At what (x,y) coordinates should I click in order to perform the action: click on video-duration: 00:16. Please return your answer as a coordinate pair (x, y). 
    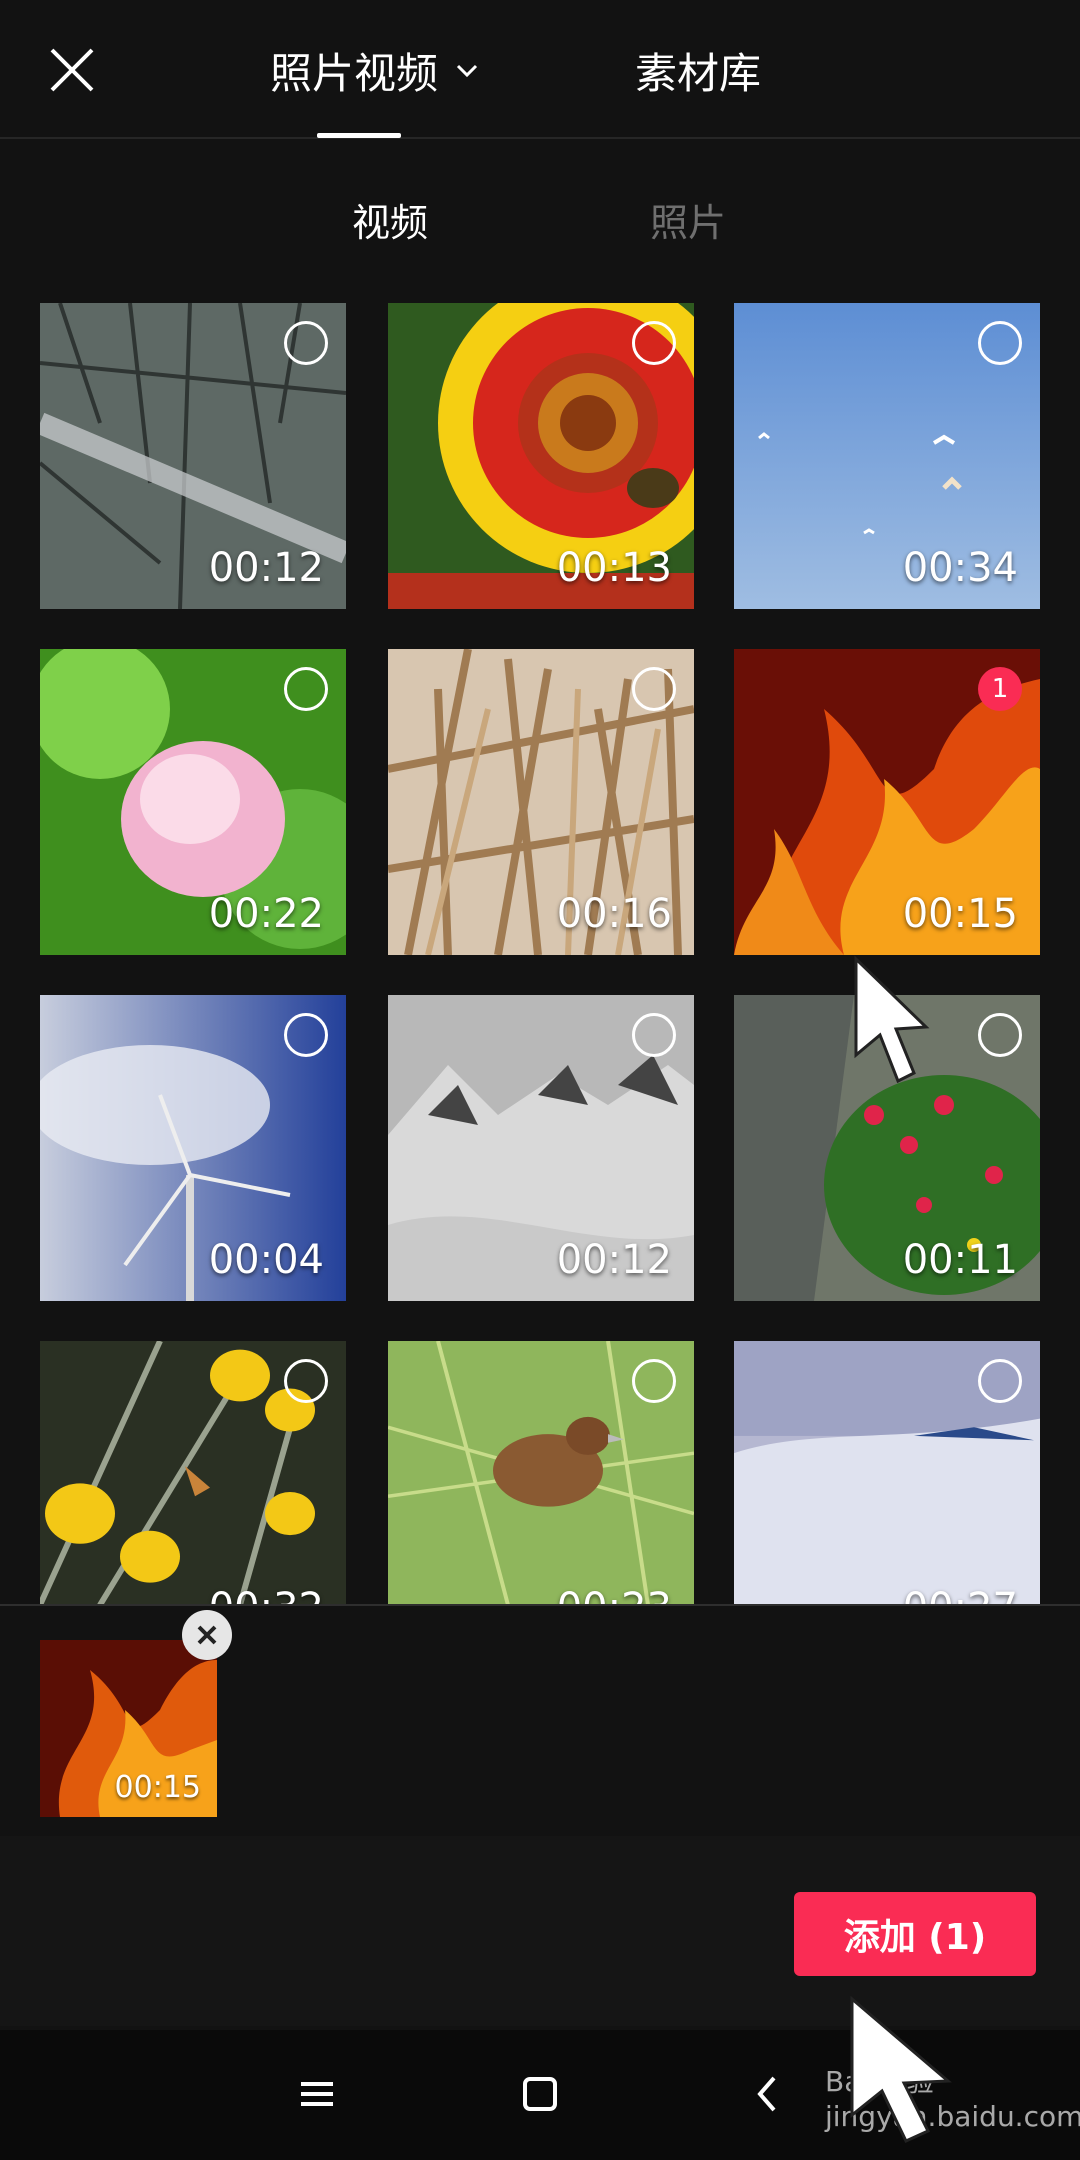
    Looking at the image, I should click on (614, 914).